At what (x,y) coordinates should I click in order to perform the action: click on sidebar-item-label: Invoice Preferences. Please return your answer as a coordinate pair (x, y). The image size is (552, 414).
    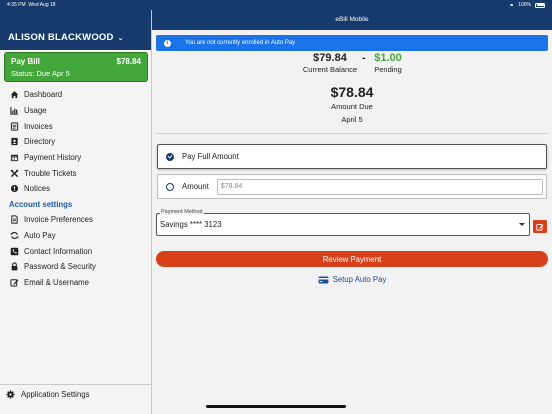
    Looking at the image, I should click on (58, 220).